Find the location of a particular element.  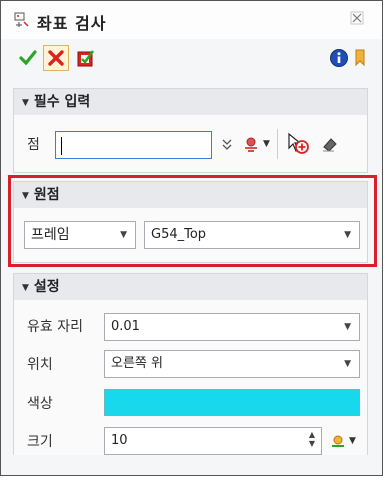

point-pick-dropdown: ▼ is located at coordinates (256, 144).